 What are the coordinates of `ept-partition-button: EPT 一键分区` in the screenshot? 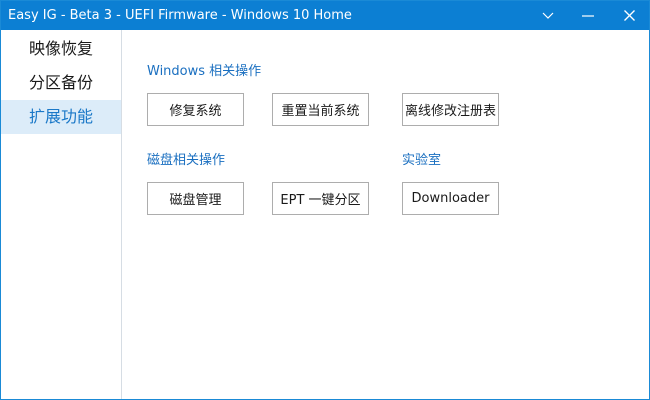 It's located at (320, 198).